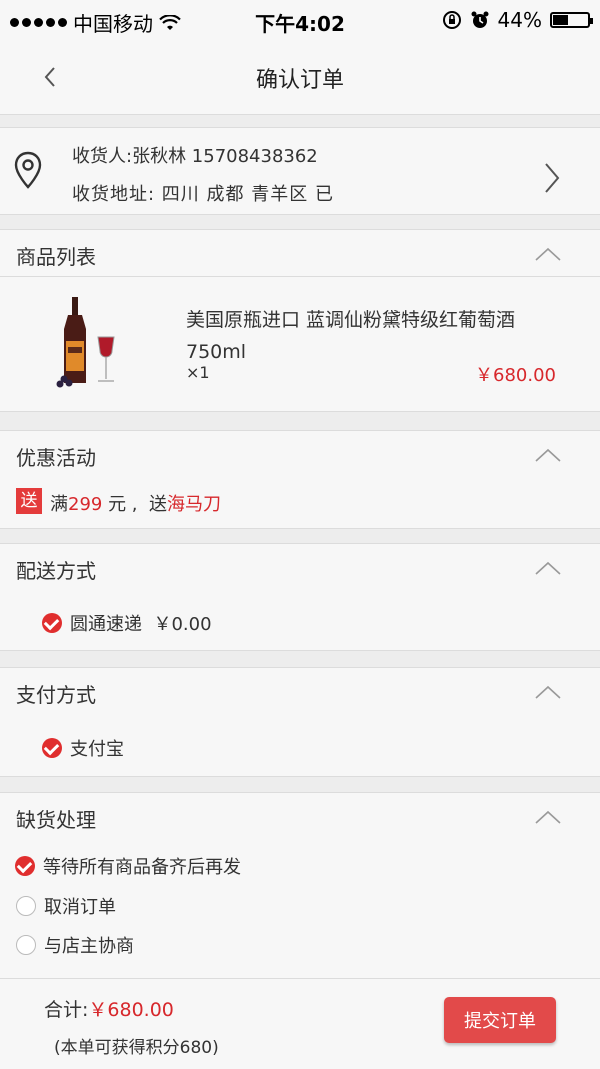 The width and height of the screenshot is (600, 1069). What do you see at coordinates (28, 170) in the screenshot?
I see `location-pin-icon` at bounding box center [28, 170].